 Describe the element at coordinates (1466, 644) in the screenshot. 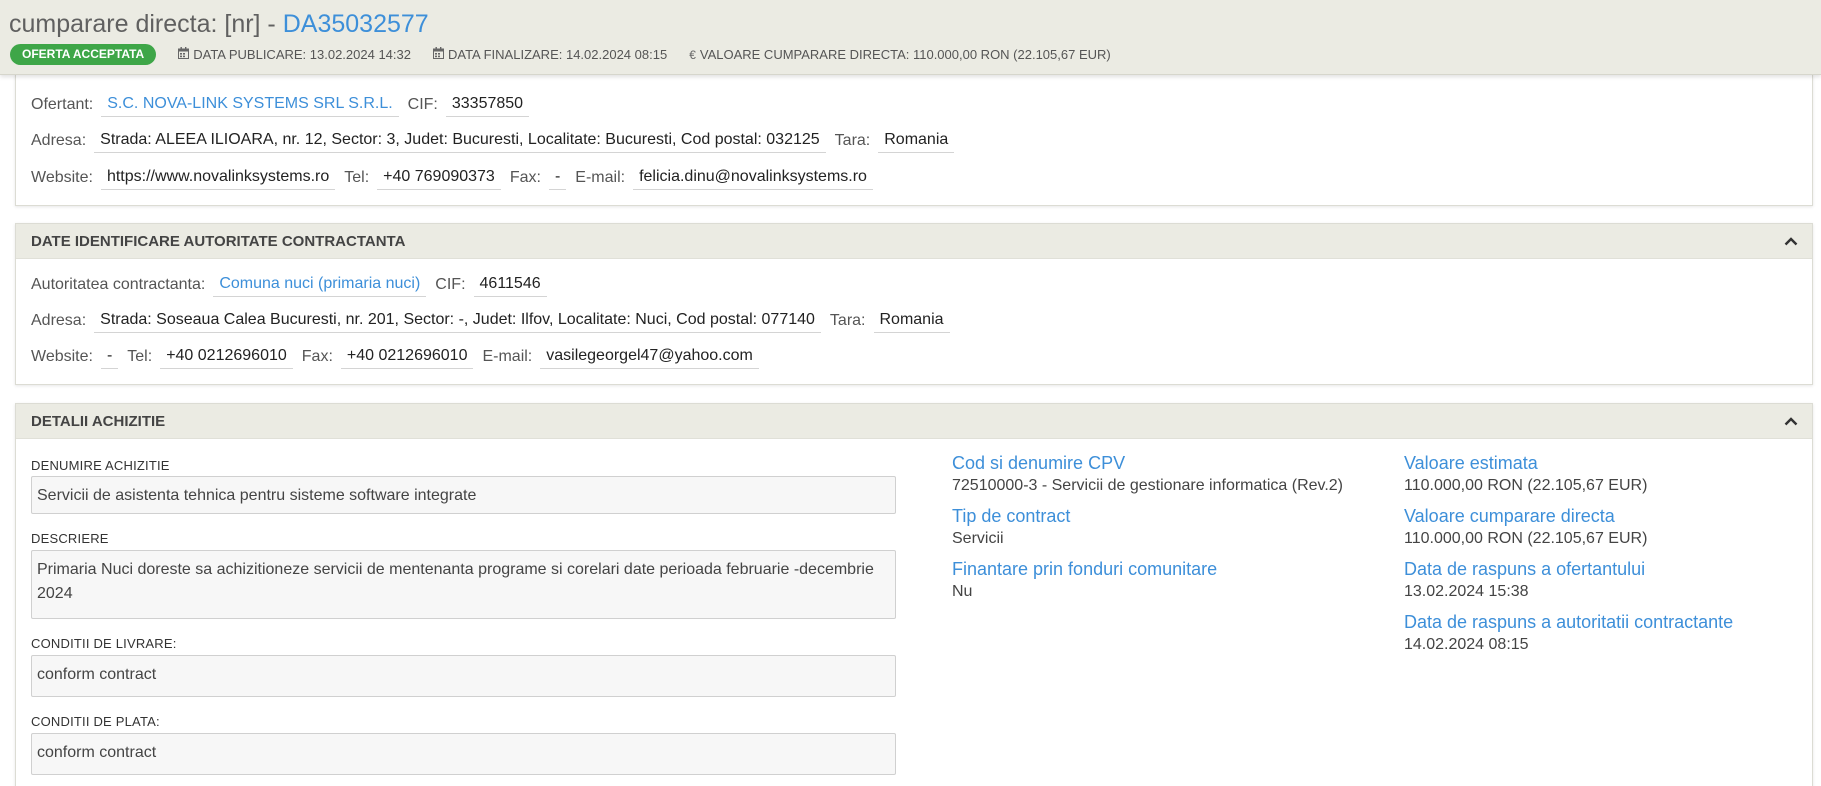

I see `authority-response-value: 14.02.2024 08:15` at that location.